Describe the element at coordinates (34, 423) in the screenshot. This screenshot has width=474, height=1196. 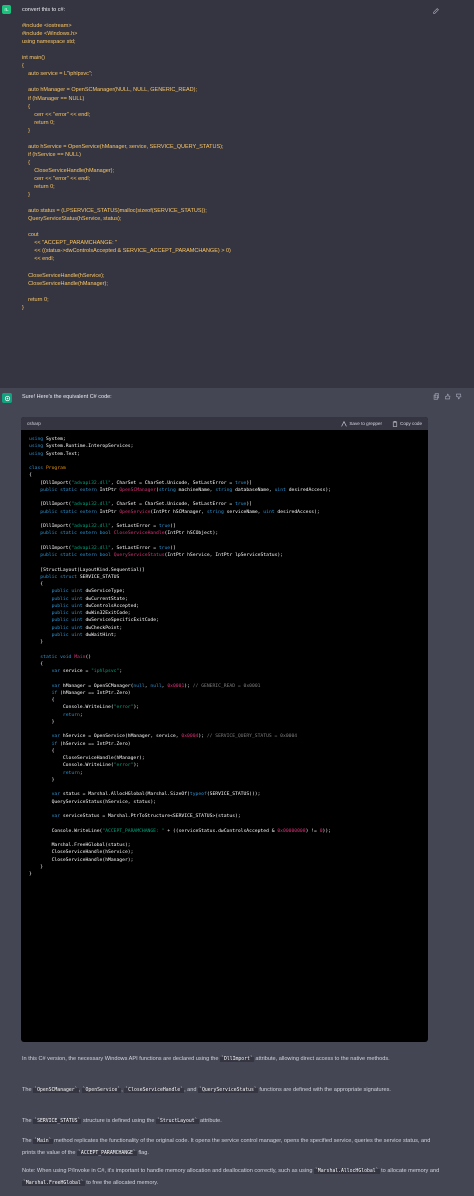
I see `code-language: csharp` at that location.